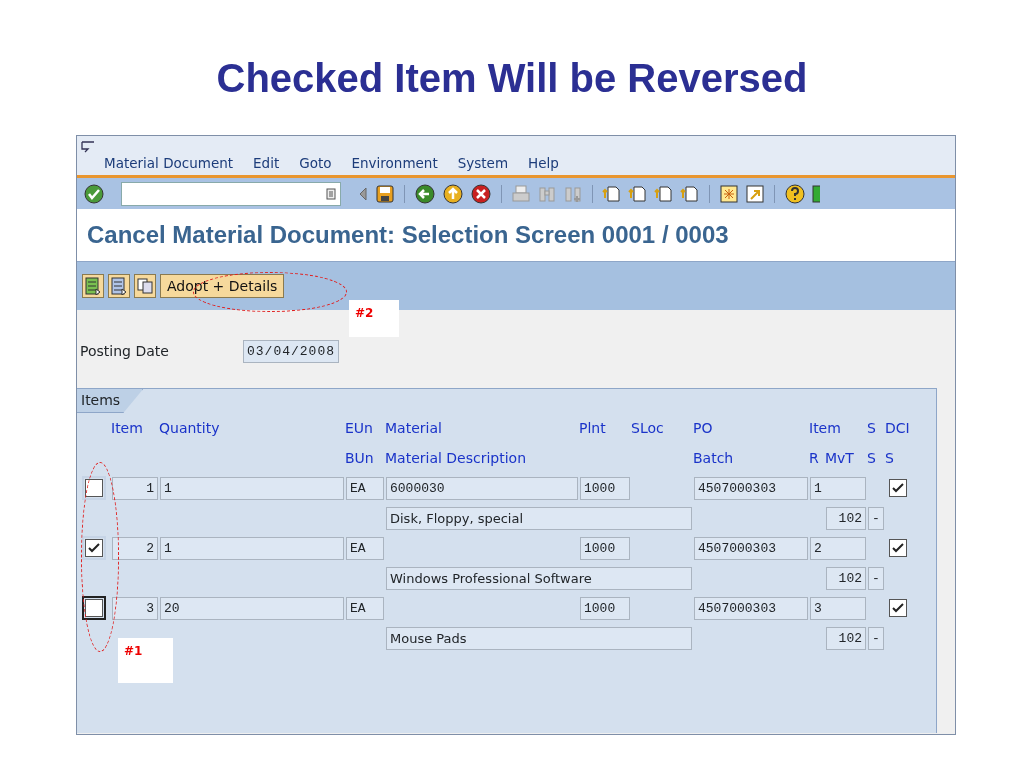  I want to click on save-icon, so click(385, 193).